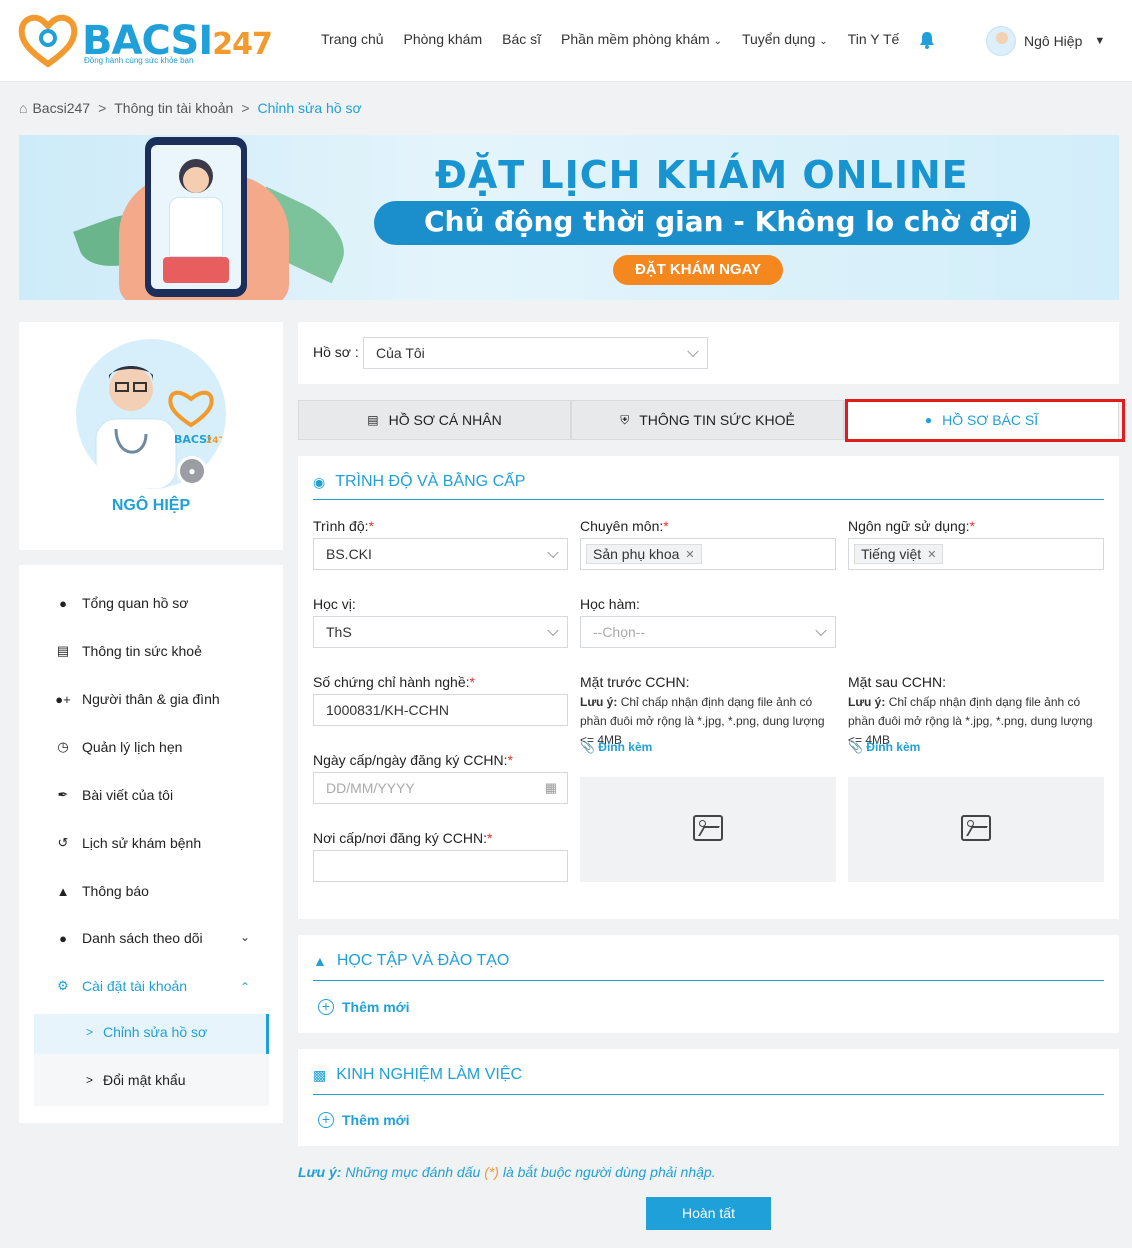 The width and height of the screenshot is (1132, 1248). I want to click on image-icon, so click(708, 828).